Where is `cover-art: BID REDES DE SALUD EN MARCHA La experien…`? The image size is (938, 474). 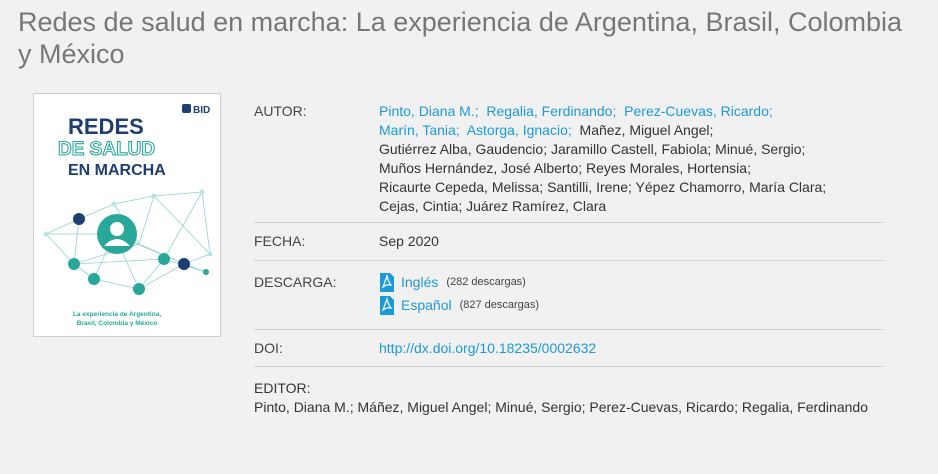 cover-art: BID REDES DE SALUD EN MARCHA La experien… is located at coordinates (127, 215).